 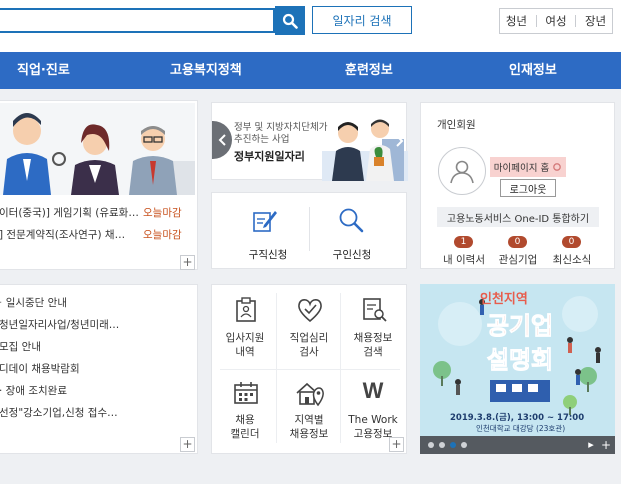 What do you see at coordinates (373, 420) in the screenshot?
I see `service-label-line1: The Work` at bounding box center [373, 420].